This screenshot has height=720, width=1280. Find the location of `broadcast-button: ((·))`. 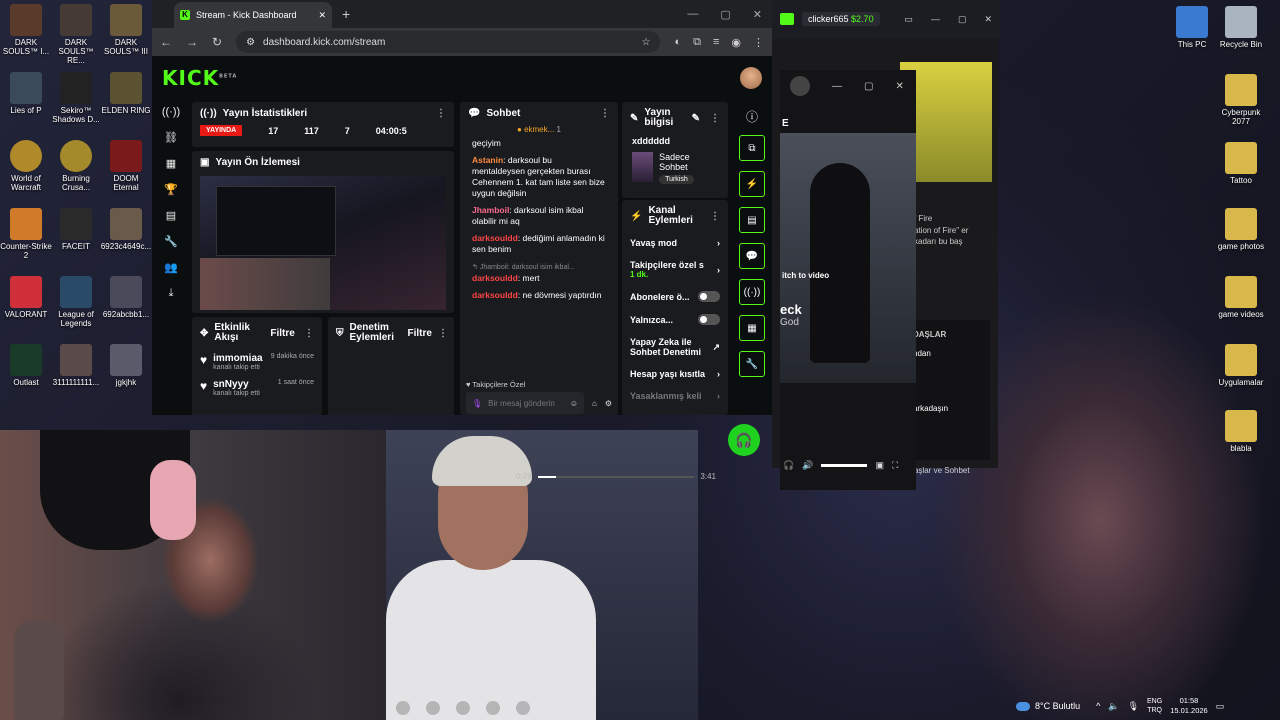

broadcast-button: ((·)) is located at coordinates (752, 292).